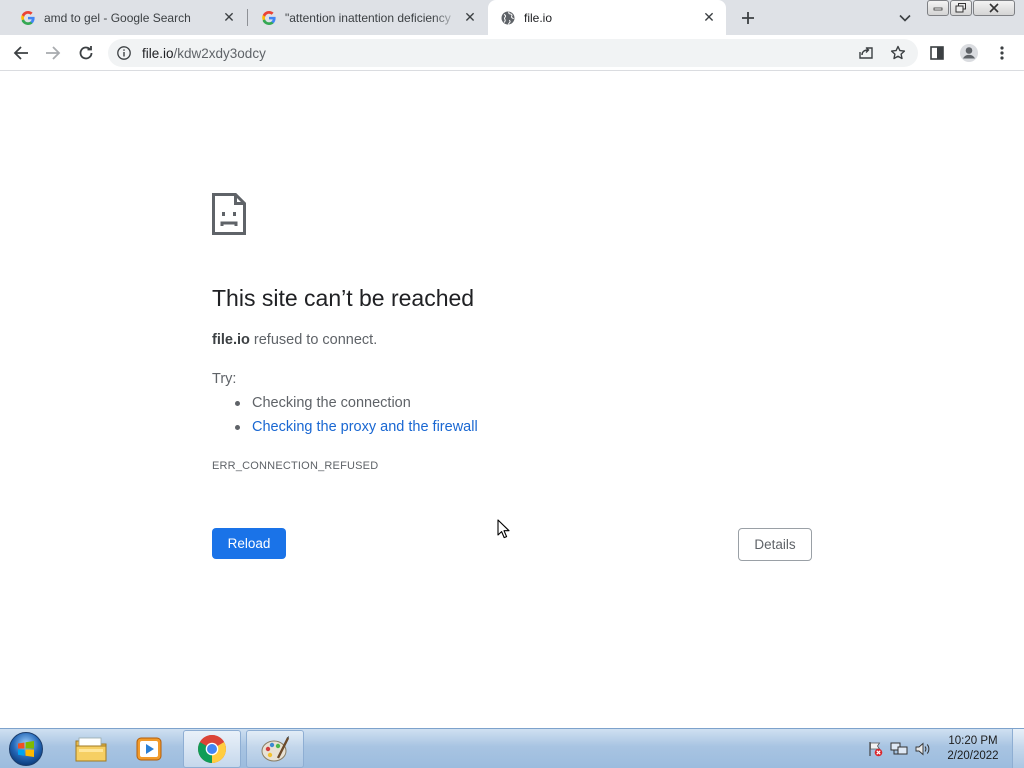  What do you see at coordinates (21, 53) in the screenshot?
I see `arrow-left-icon` at bounding box center [21, 53].